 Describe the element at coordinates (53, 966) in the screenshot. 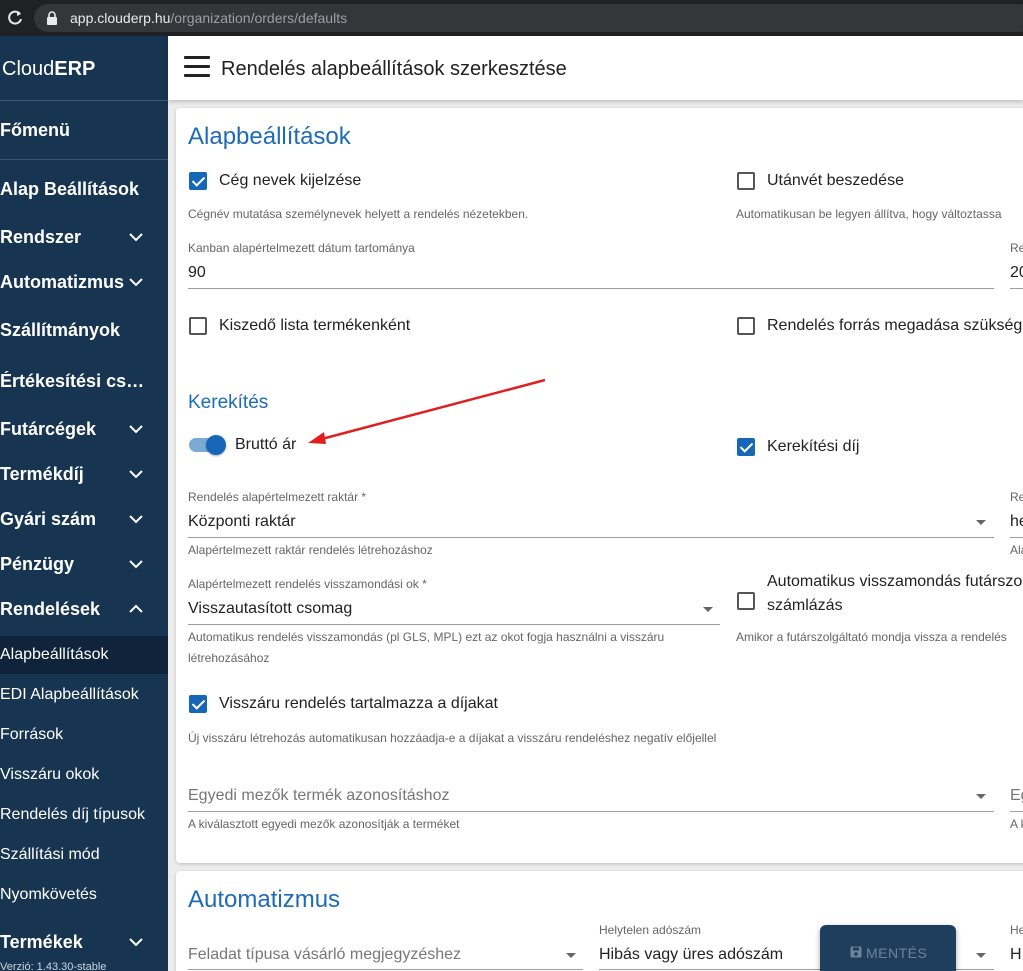

I see `version-label: Verzió: 1.43.30-stable` at that location.